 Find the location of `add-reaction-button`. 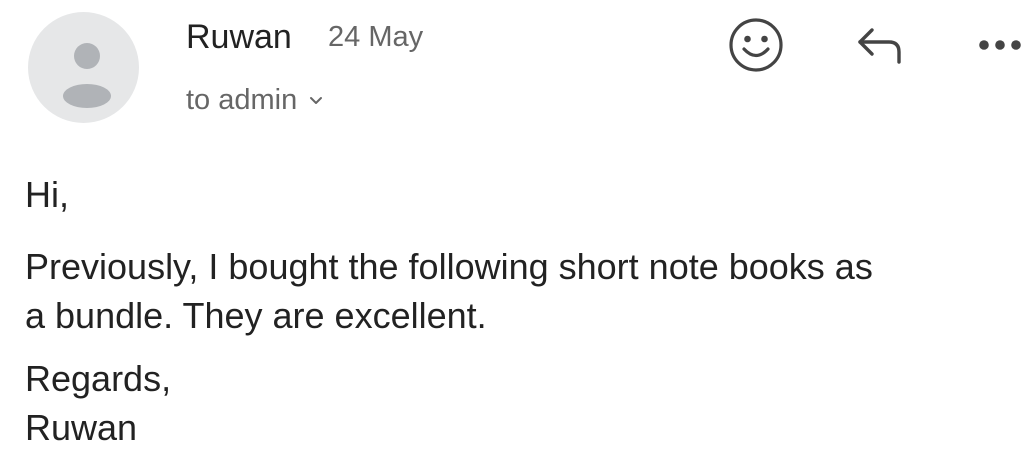

add-reaction-button is located at coordinates (756, 45).